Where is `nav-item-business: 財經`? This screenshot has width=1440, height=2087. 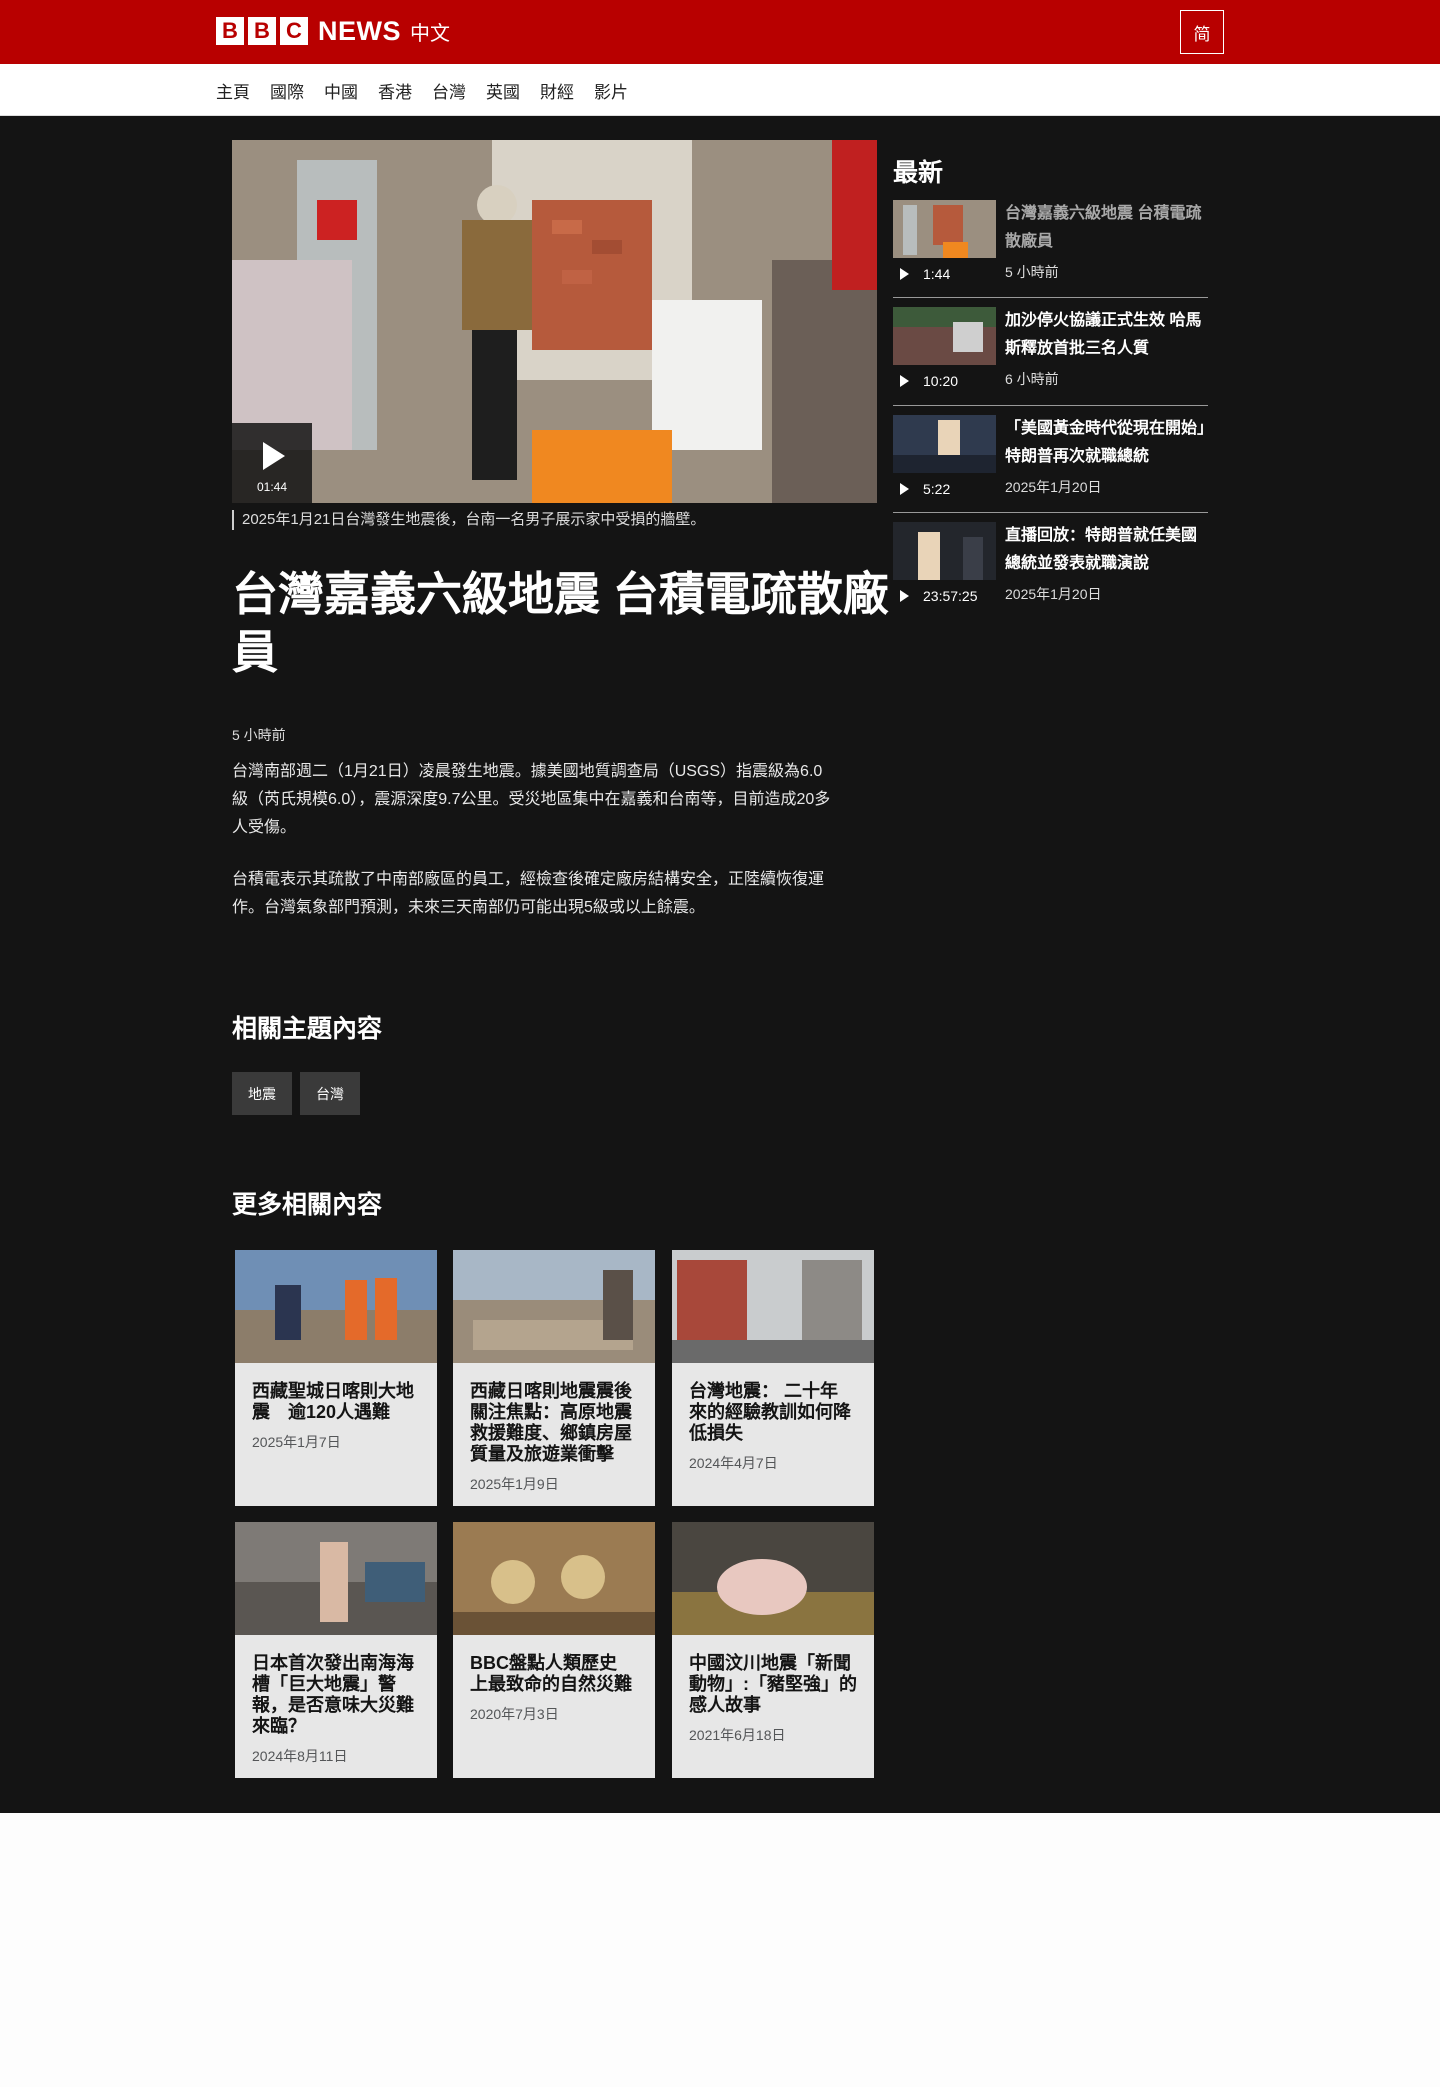
nav-item-business: 財經 is located at coordinates (557, 90).